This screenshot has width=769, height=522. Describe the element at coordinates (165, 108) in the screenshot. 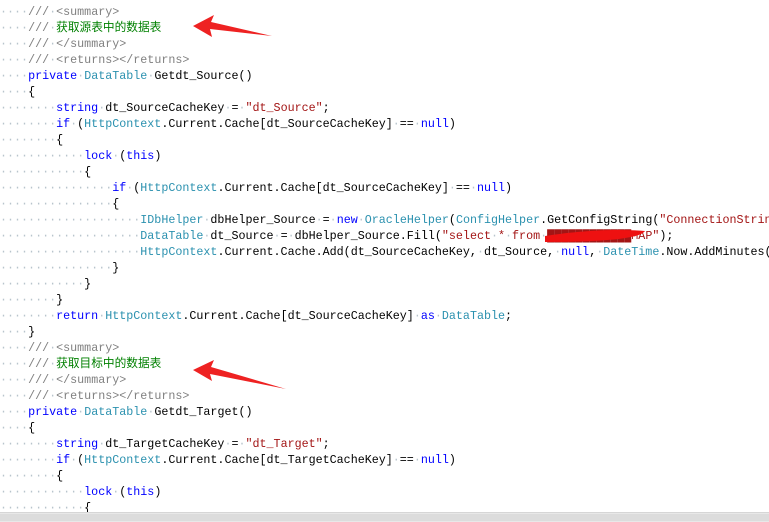

I see `code-text-fragment: dt_SourceCacheKey` at that location.